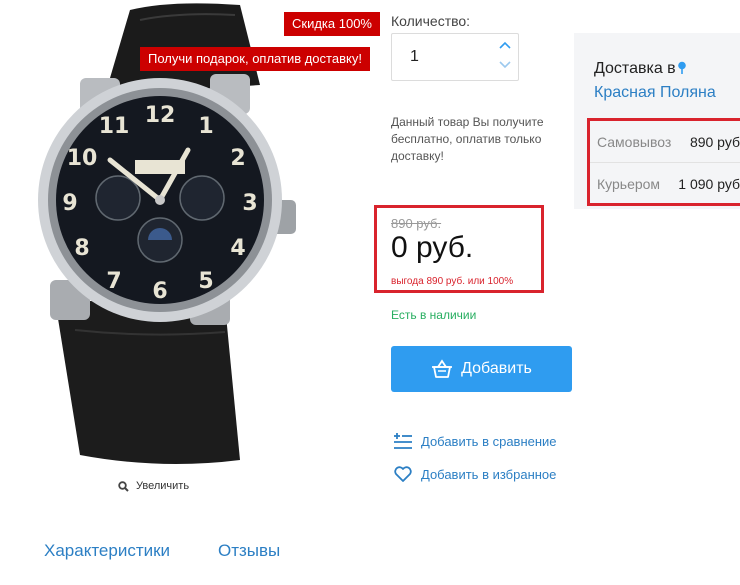  What do you see at coordinates (403, 474) in the screenshot?
I see `heart-icon` at bounding box center [403, 474].